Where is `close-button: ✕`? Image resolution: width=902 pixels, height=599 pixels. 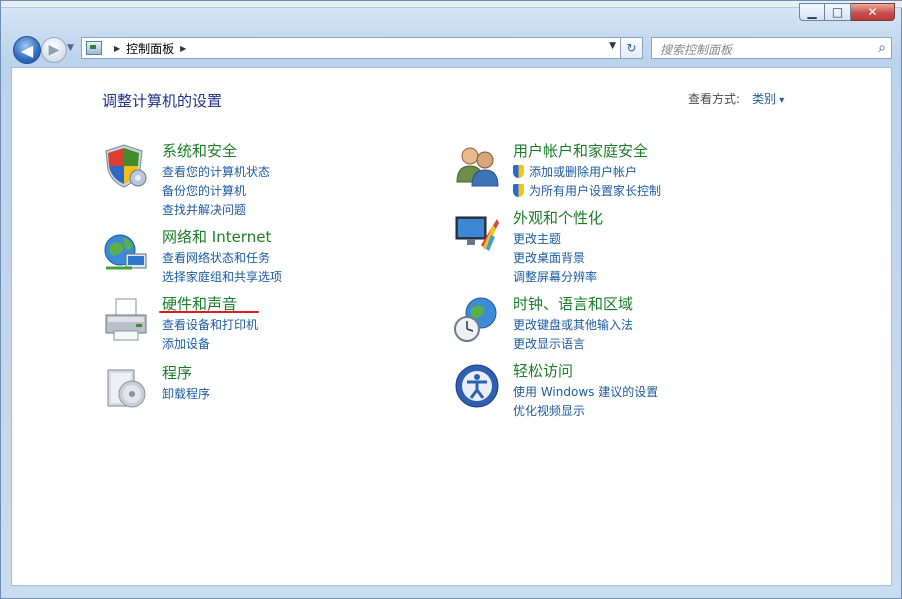
close-button: ✕ is located at coordinates (873, 12).